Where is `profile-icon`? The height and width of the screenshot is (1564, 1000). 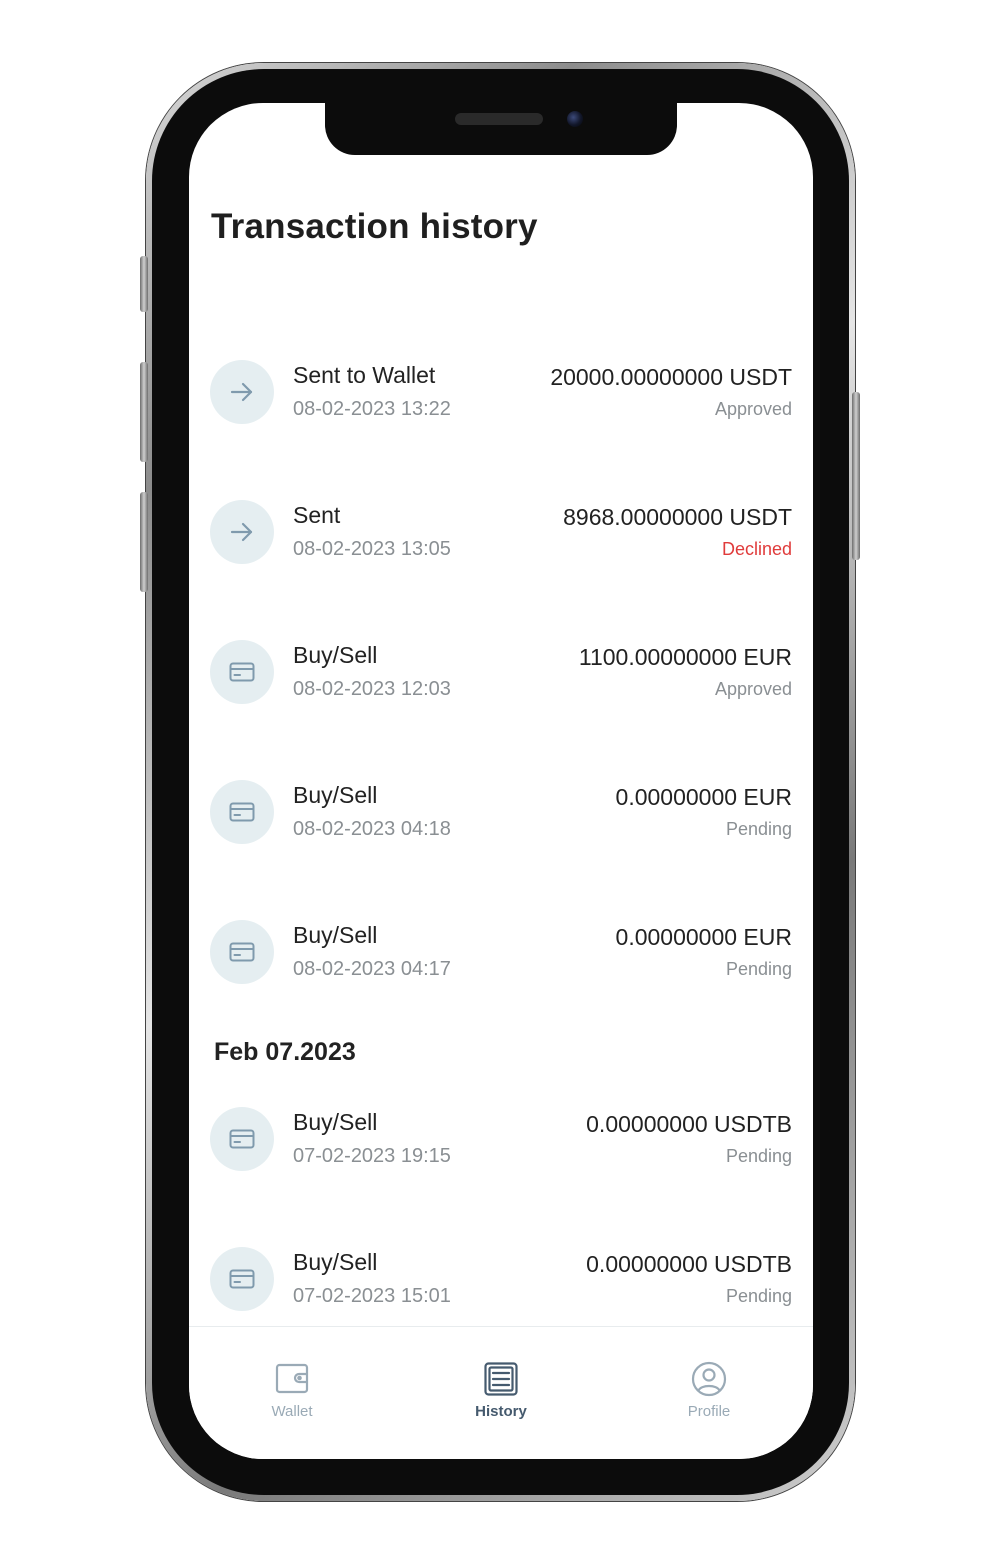
profile-icon is located at coordinates (709, 1379).